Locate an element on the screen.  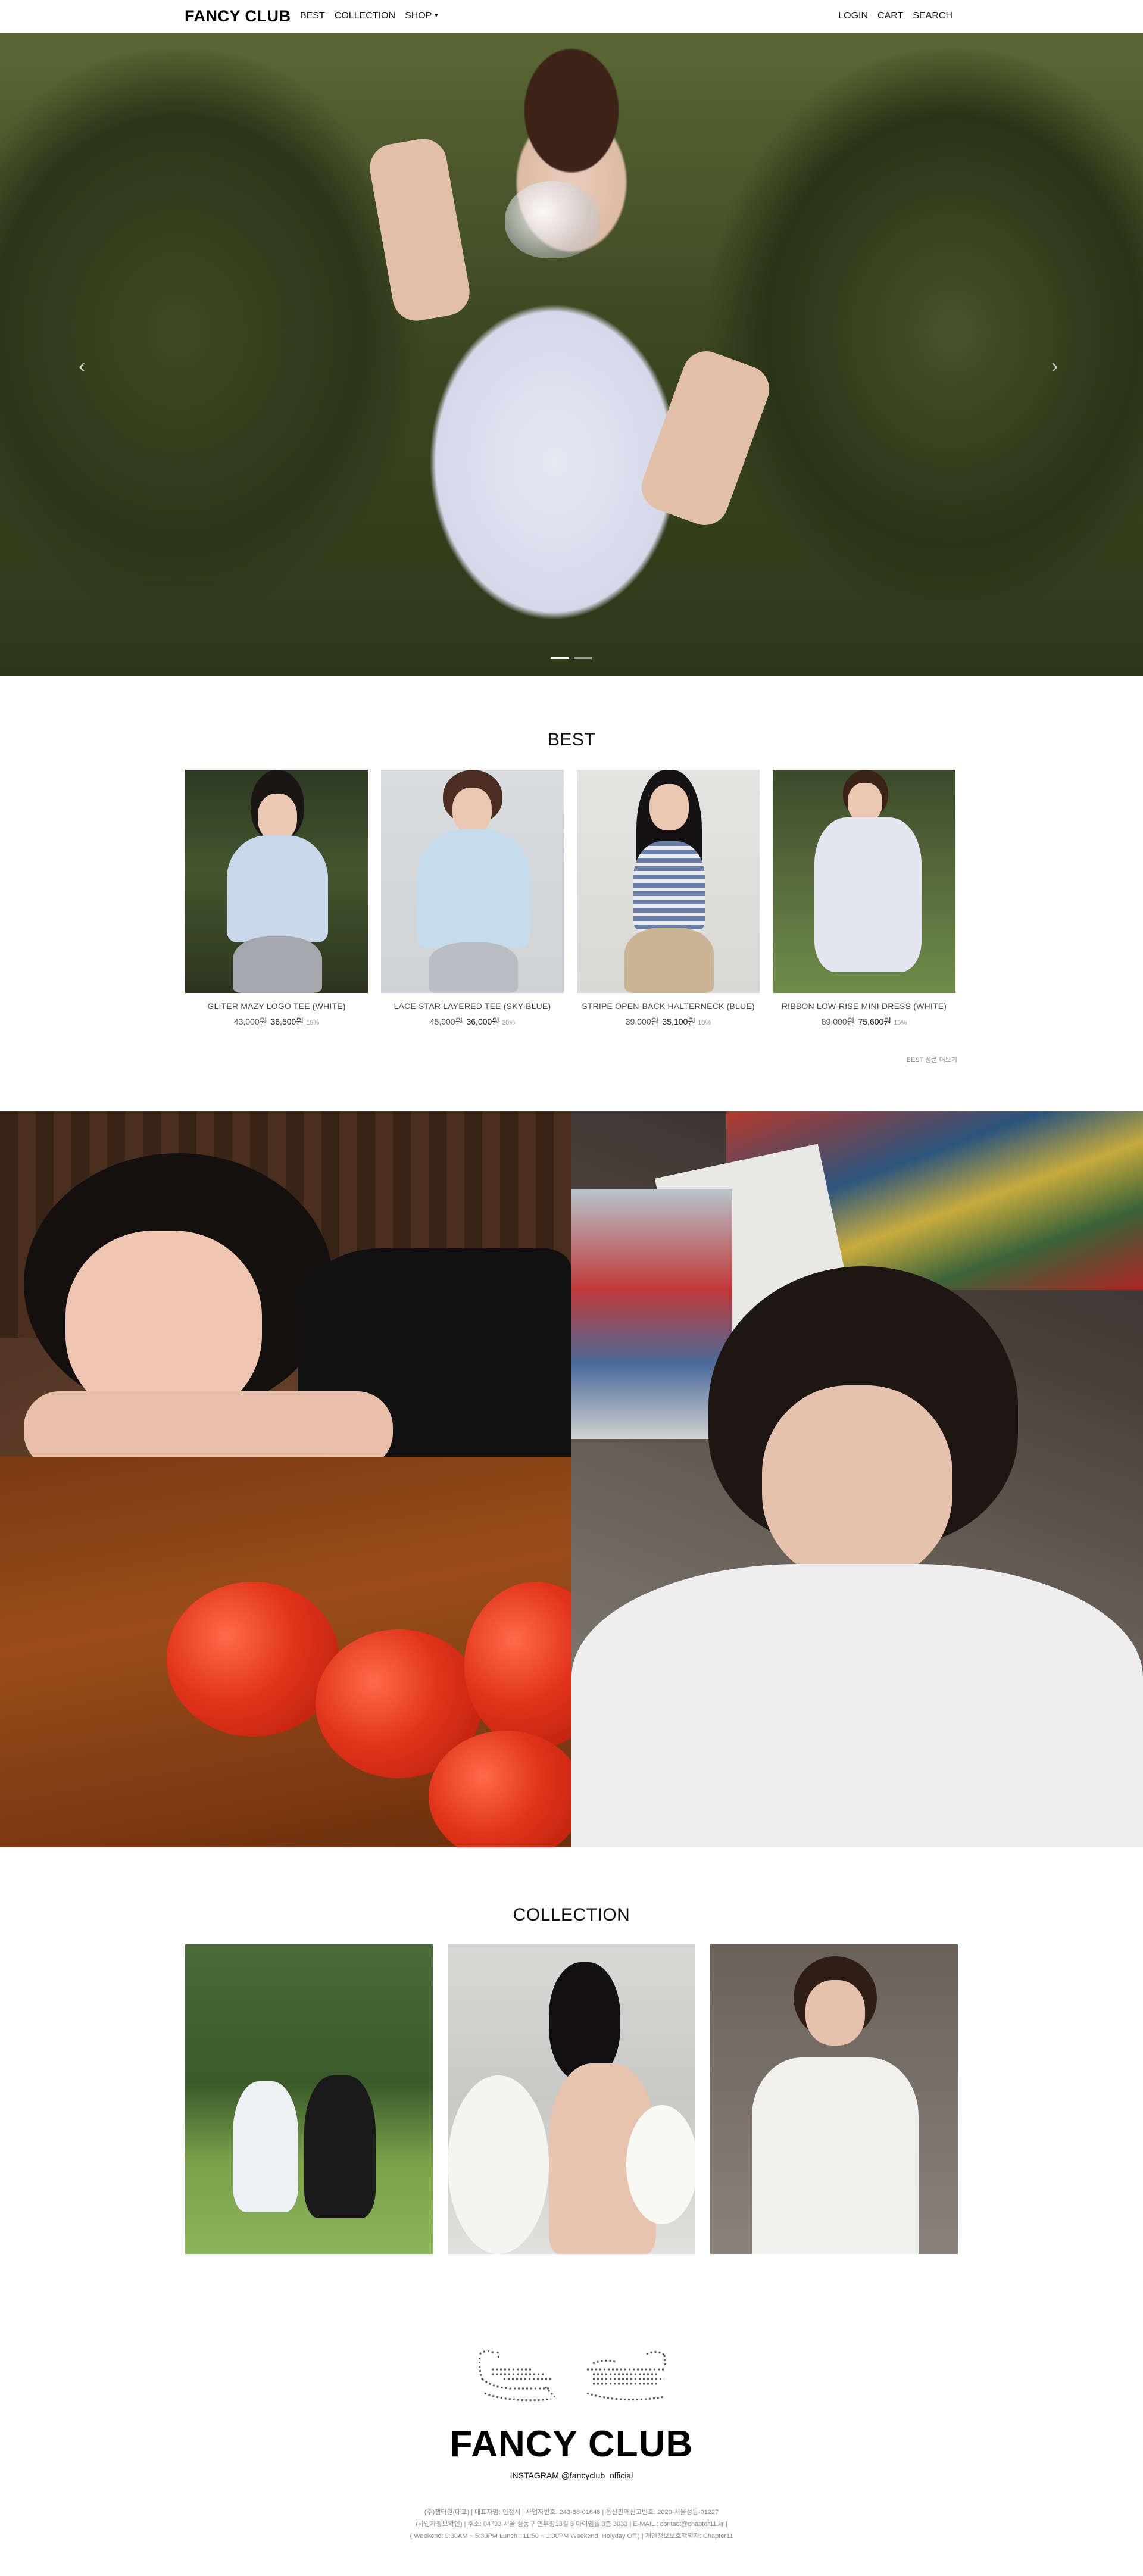
ascii-eyes-logo is located at coordinates (573, 2376).